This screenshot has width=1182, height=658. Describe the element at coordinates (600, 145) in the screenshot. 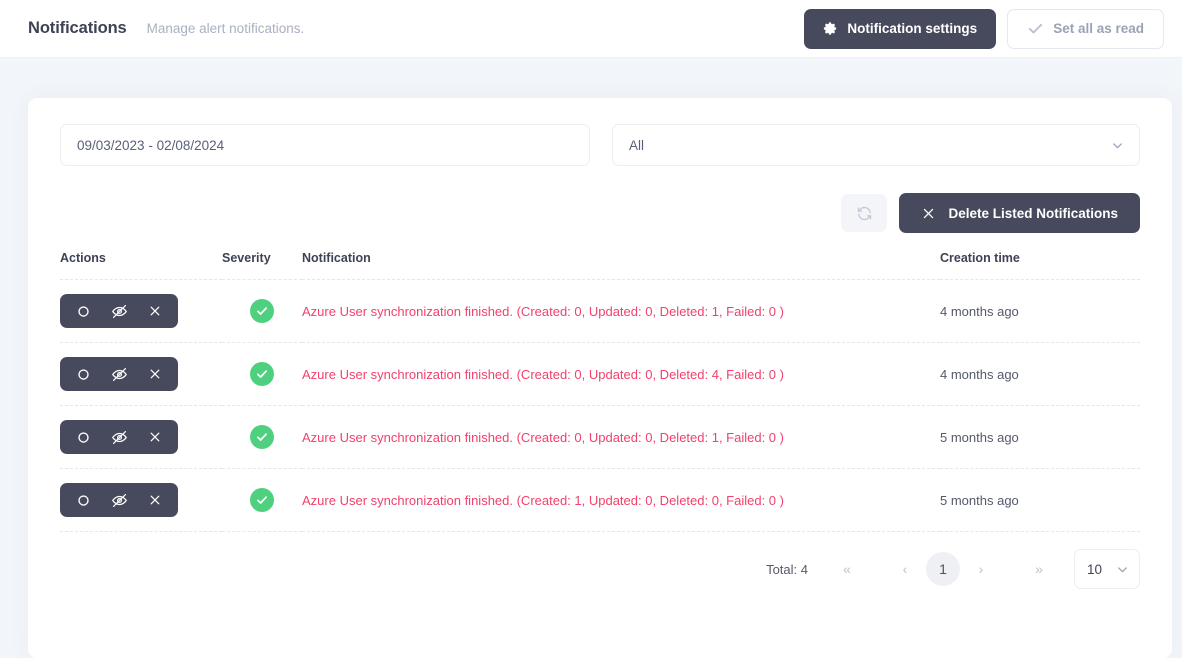

I see `filter-row: 09/03/2023 - 02/08/2024 All` at that location.